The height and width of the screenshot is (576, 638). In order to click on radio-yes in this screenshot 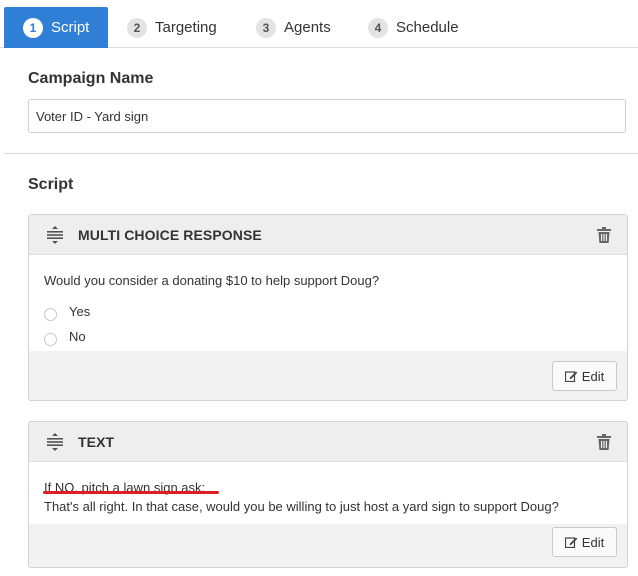, I will do `click(50, 314)`.